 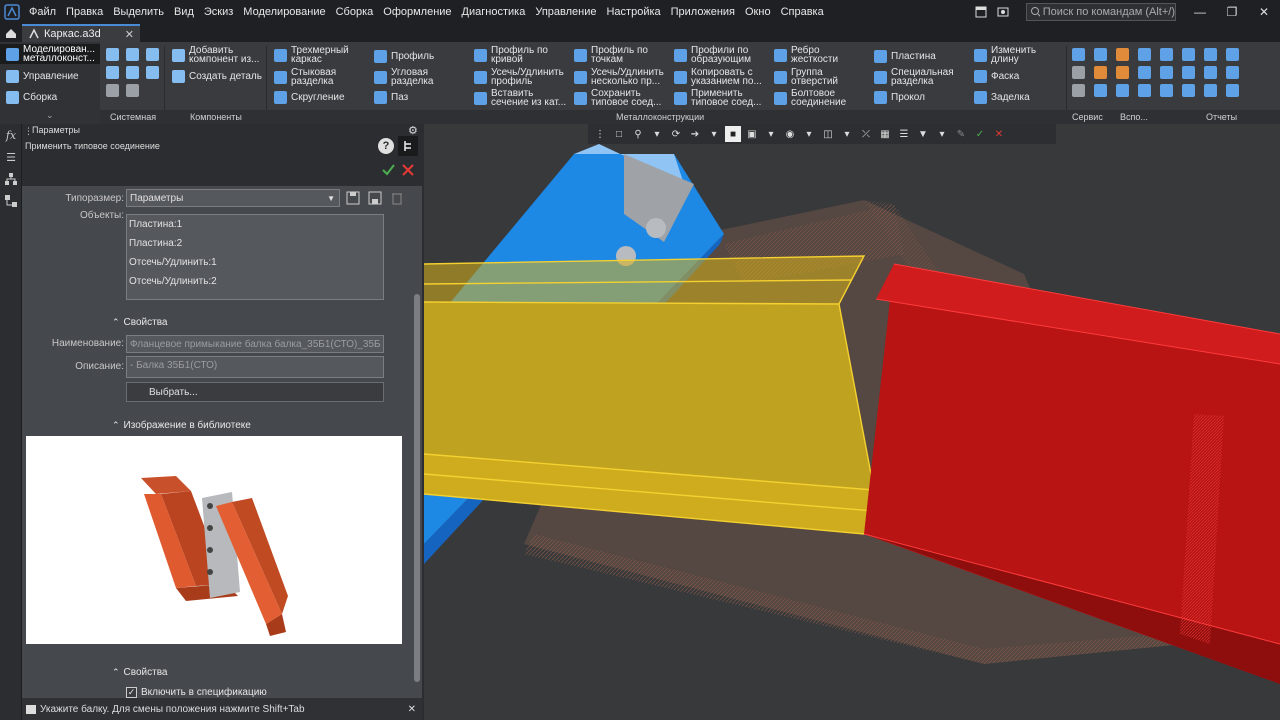 I want to click on aux-cs-icon, so click(x=1232, y=54).